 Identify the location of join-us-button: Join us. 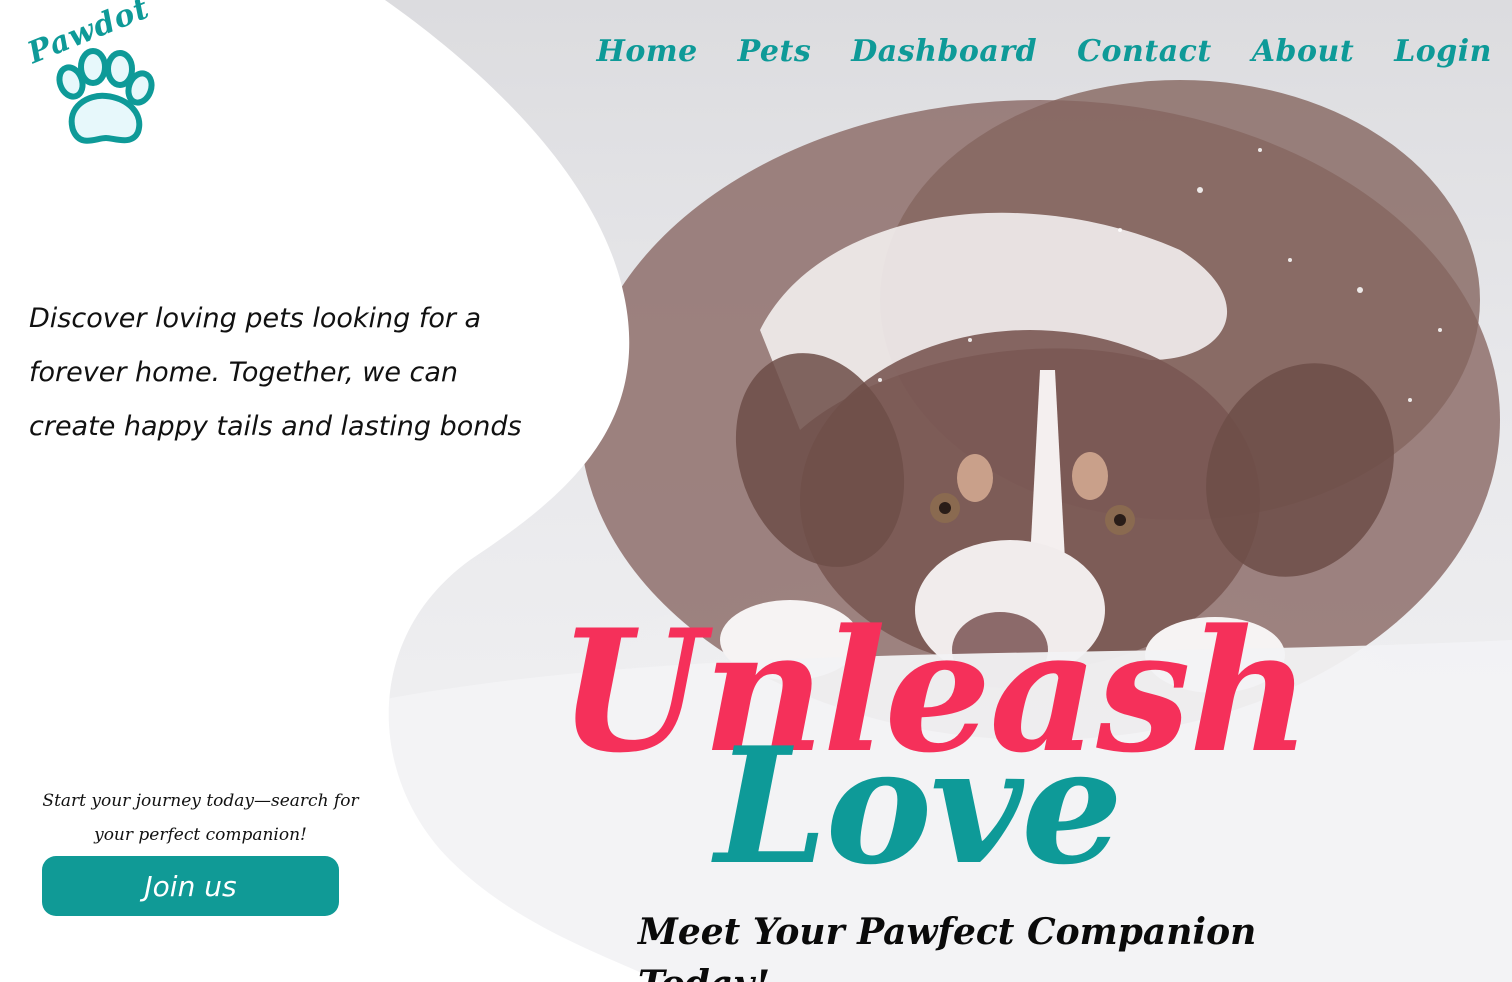
(190, 886).